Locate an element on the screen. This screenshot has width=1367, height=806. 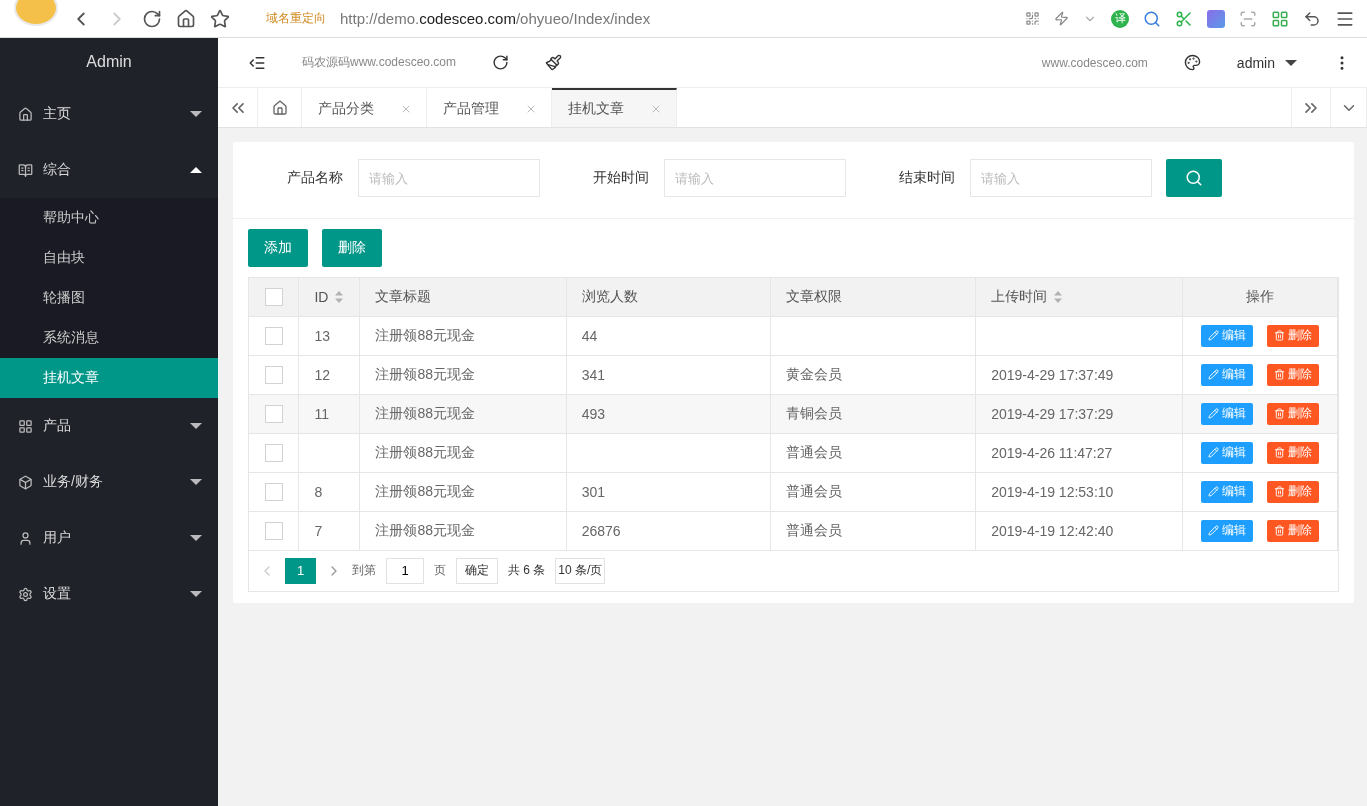
table-cell: 2019-4-19 12:42:40 is located at coordinates (1079, 530).